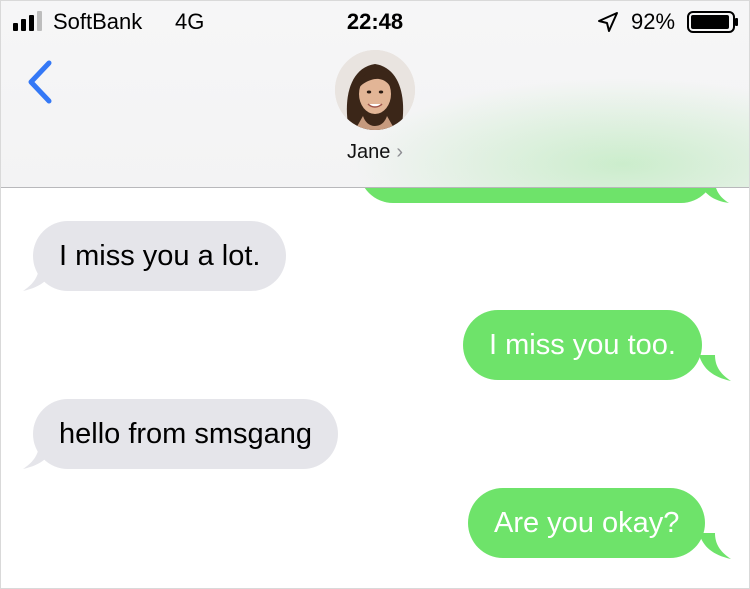 This screenshot has height=589, width=750. I want to click on contact-name-button: Jane ›, so click(375, 152).